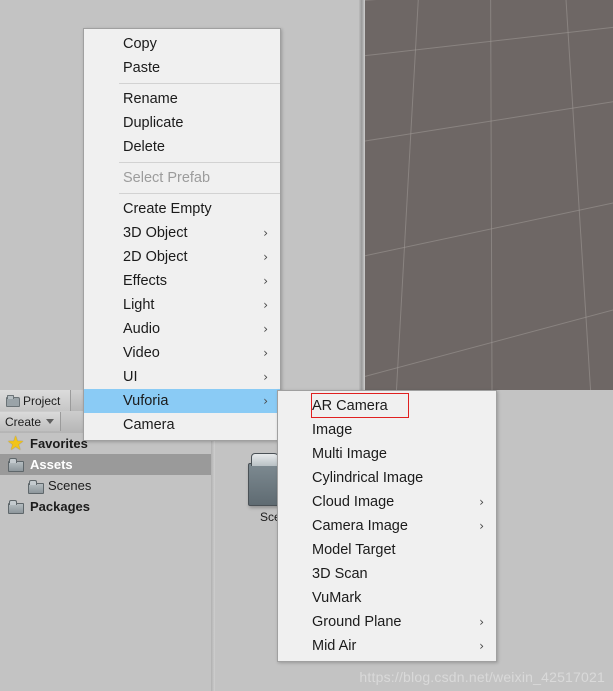 The image size is (613, 691). Describe the element at coordinates (182, 353) in the screenshot. I see `menu-item-video: Video ›` at that location.